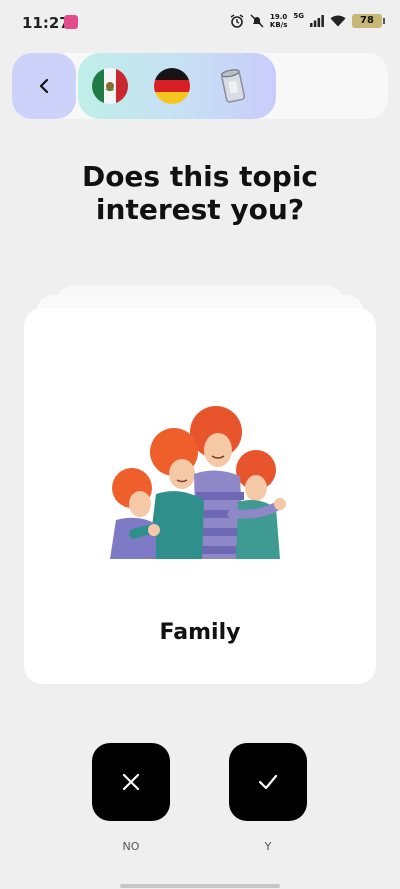 Image resolution: width=400 pixels, height=889 pixels. I want to click on question-line-1: Does this topic, so click(200, 176).